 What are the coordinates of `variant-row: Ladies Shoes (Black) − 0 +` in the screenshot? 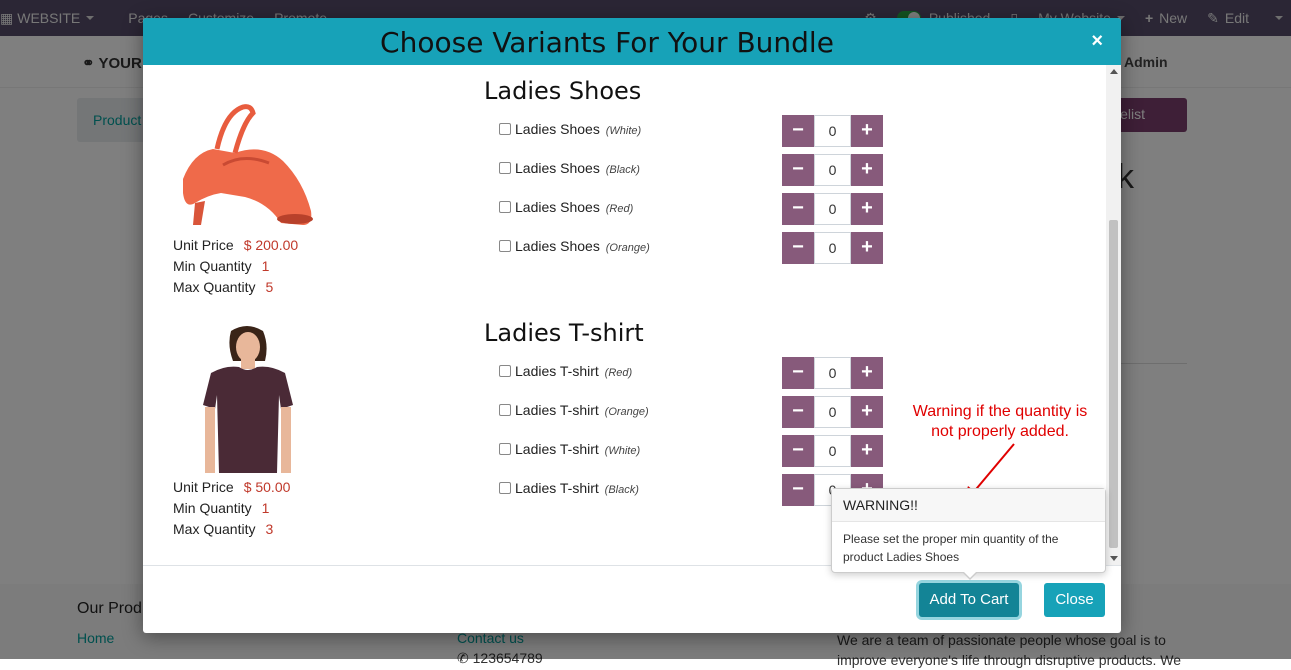 It's located at (799, 170).